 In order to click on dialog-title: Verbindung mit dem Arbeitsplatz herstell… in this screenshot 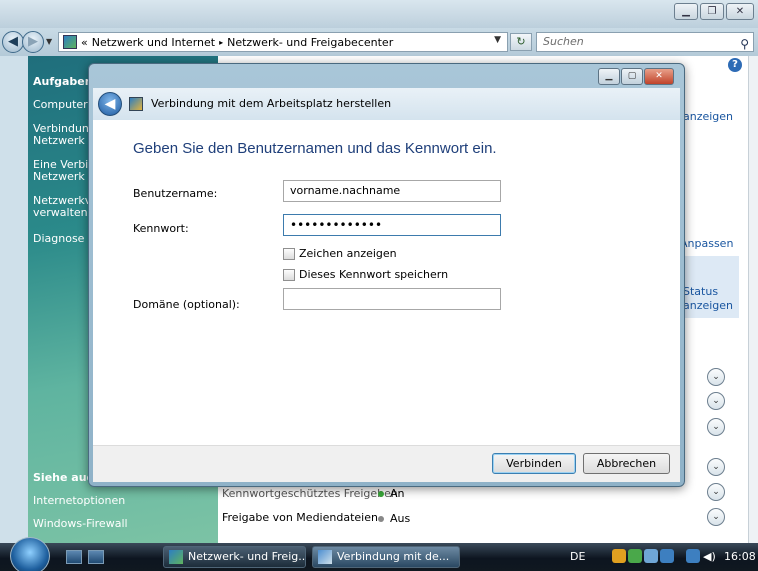, I will do `click(271, 103)`.